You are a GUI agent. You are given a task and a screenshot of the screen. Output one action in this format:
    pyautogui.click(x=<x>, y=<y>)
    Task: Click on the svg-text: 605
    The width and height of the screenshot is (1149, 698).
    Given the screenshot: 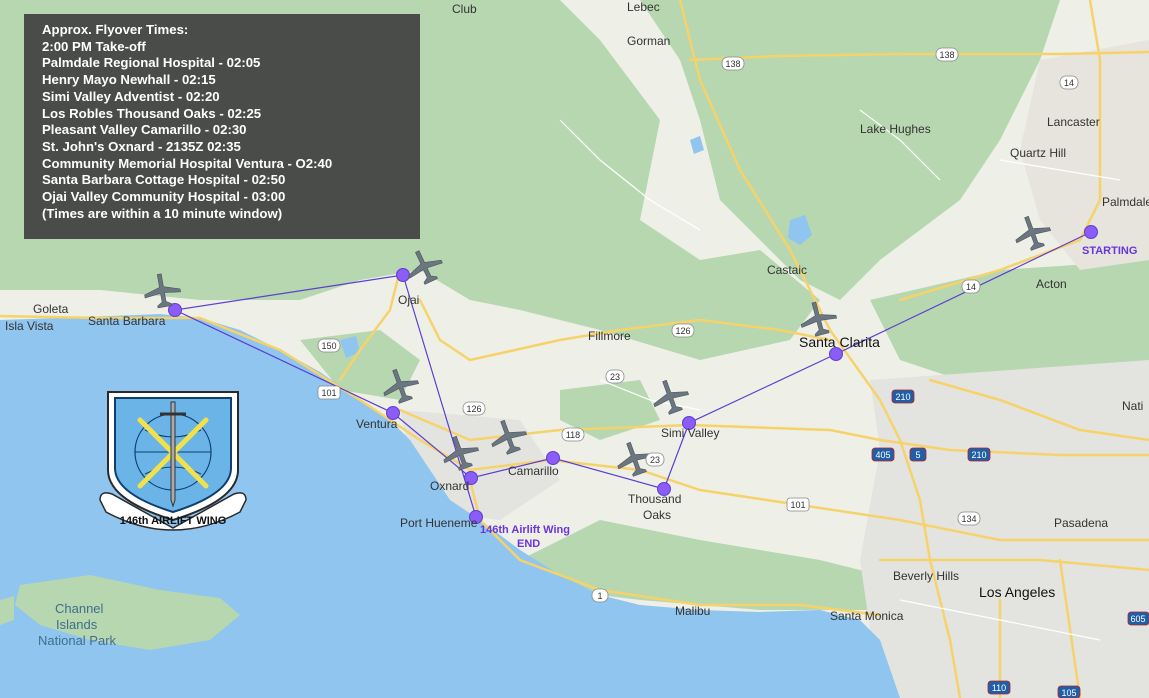 What is the action you would take?
    pyautogui.click(x=1137, y=619)
    